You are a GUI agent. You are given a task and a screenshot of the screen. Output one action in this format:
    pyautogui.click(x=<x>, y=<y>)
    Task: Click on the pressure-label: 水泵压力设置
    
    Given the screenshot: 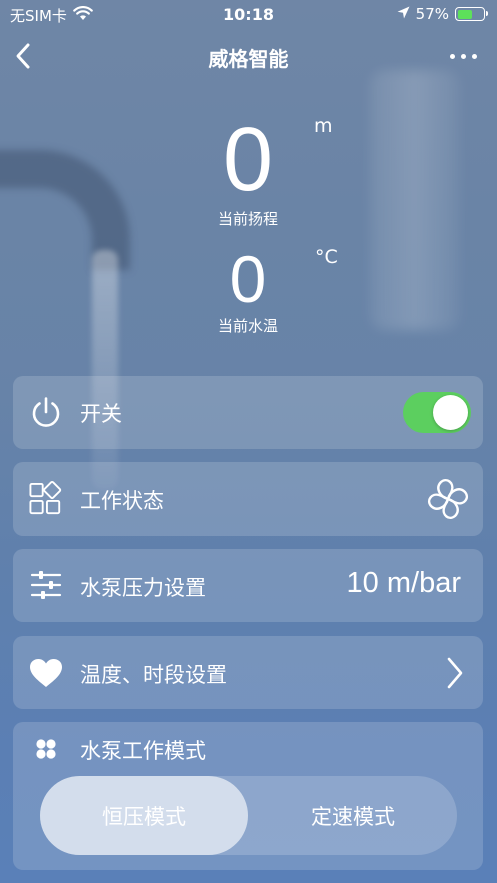 What is the action you would take?
    pyautogui.click(x=143, y=588)
    